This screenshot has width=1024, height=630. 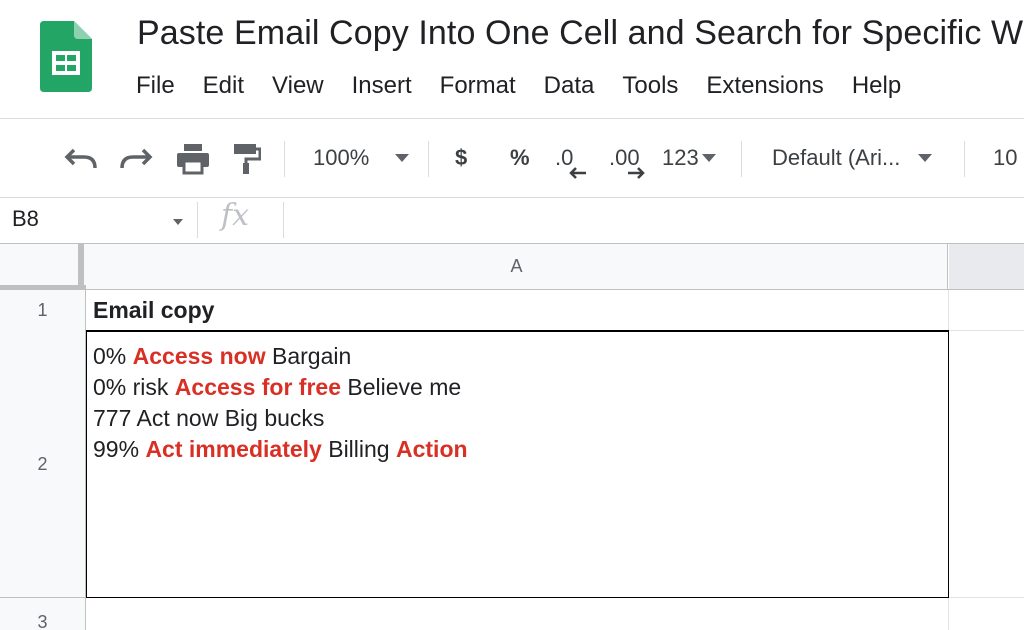 I want to click on more-formats-button: 123, so click(x=689, y=158).